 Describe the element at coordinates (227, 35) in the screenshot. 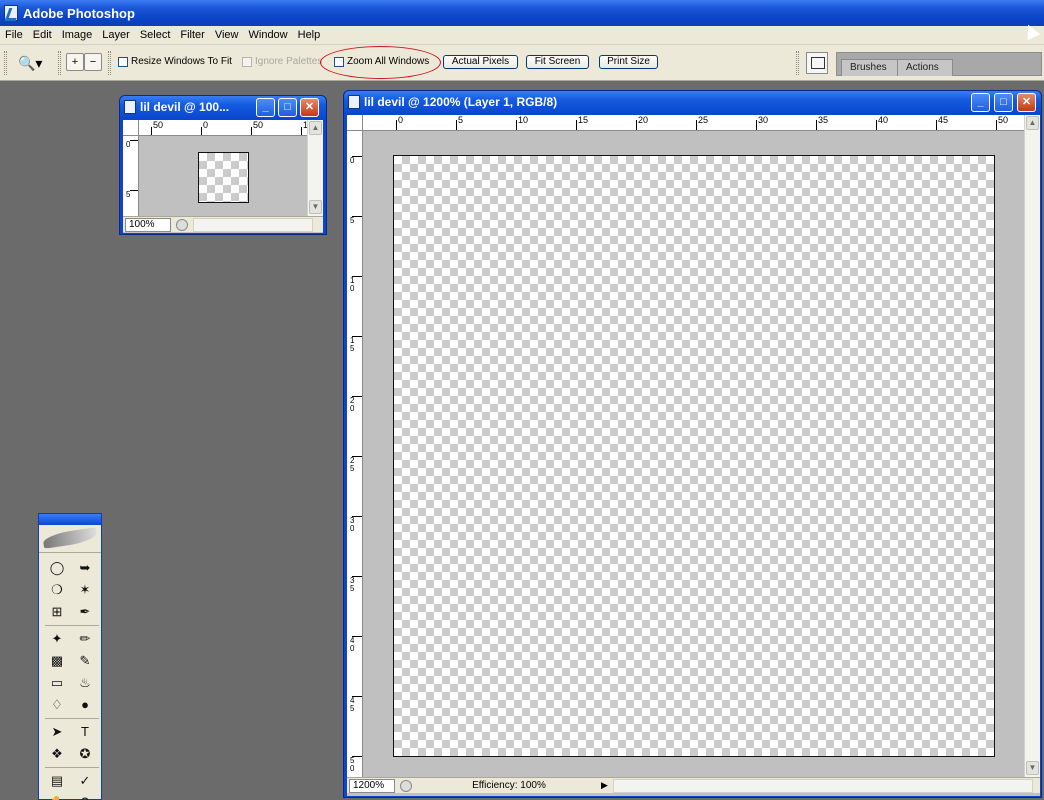

I see `menu-view: View` at that location.